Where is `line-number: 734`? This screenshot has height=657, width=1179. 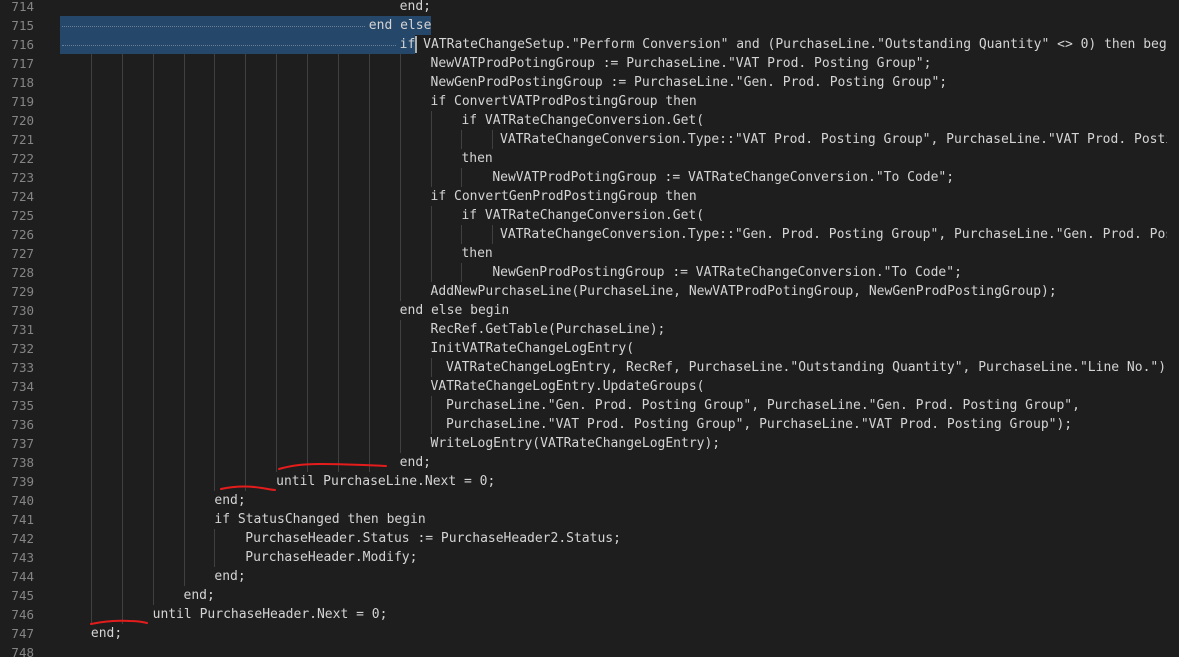 line-number: 734 is located at coordinates (22, 386).